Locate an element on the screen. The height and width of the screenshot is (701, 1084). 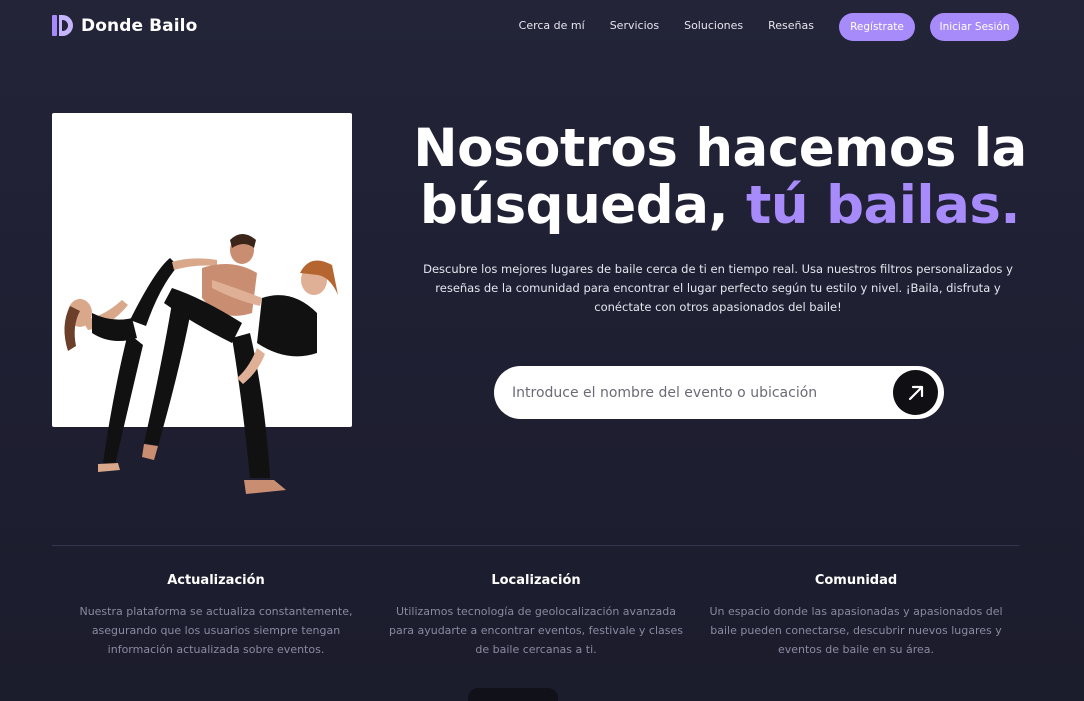
dancers-image is located at coordinates (201, 364).